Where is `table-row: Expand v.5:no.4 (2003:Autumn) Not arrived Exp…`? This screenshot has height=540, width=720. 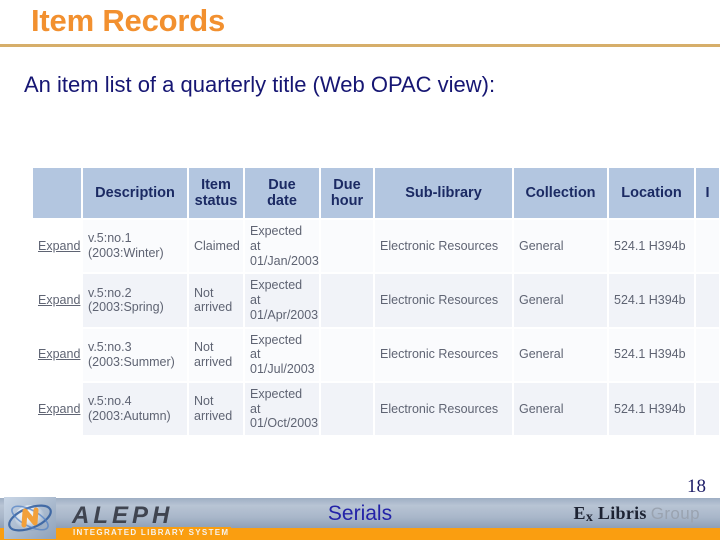
table-row: Expand v.5:no.4 (2003:Autumn) Not arrived Exp… is located at coordinates (376, 409).